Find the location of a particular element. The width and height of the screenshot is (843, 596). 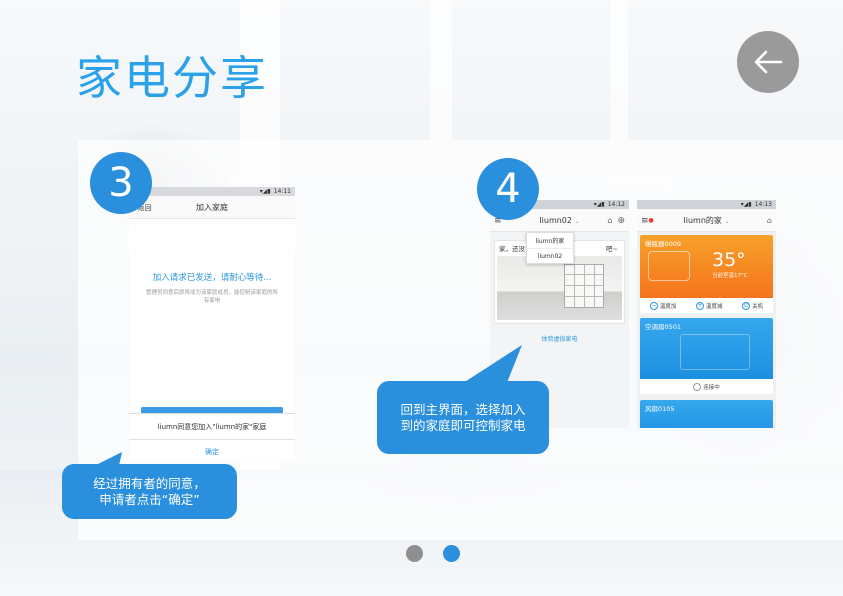

device-status: 连接中 is located at coordinates (706, 386).